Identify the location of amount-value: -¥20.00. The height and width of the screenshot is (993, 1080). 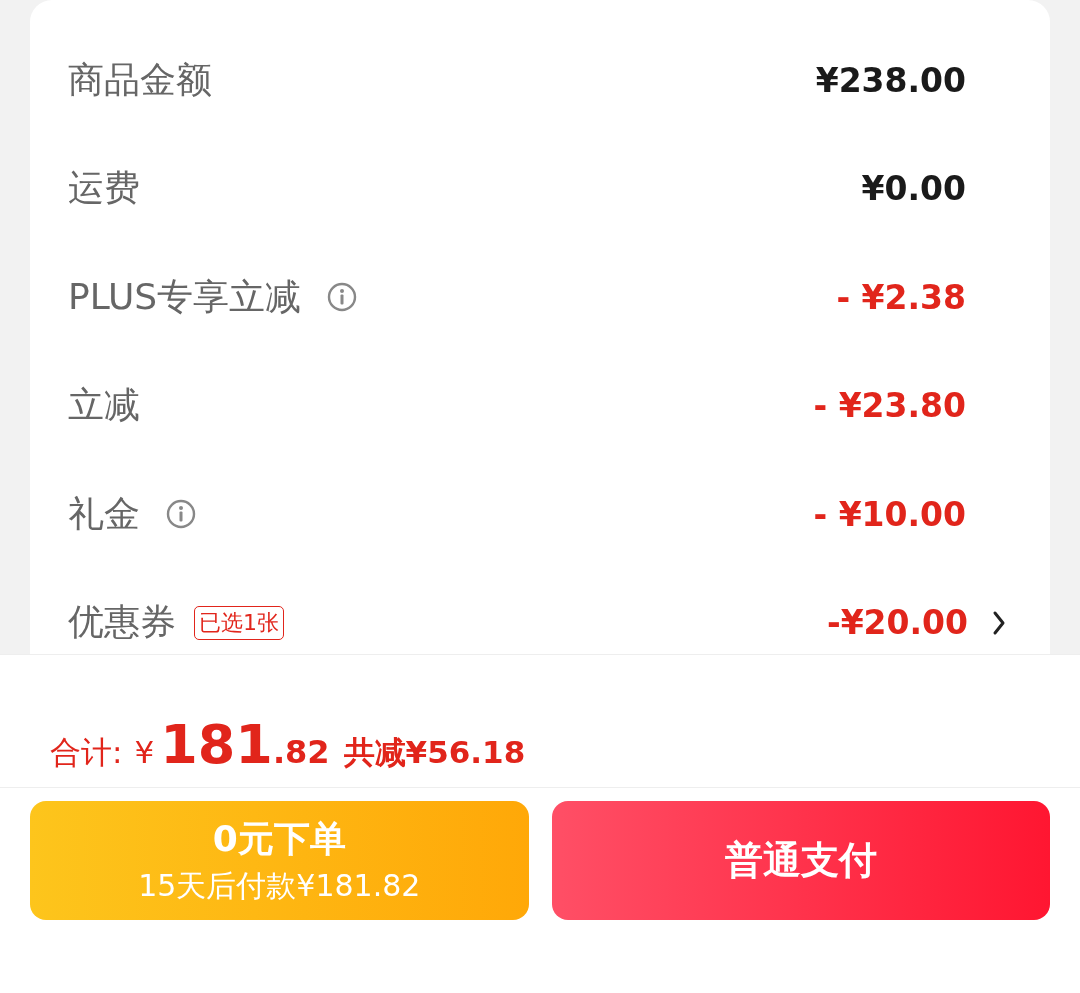
(897, 623).